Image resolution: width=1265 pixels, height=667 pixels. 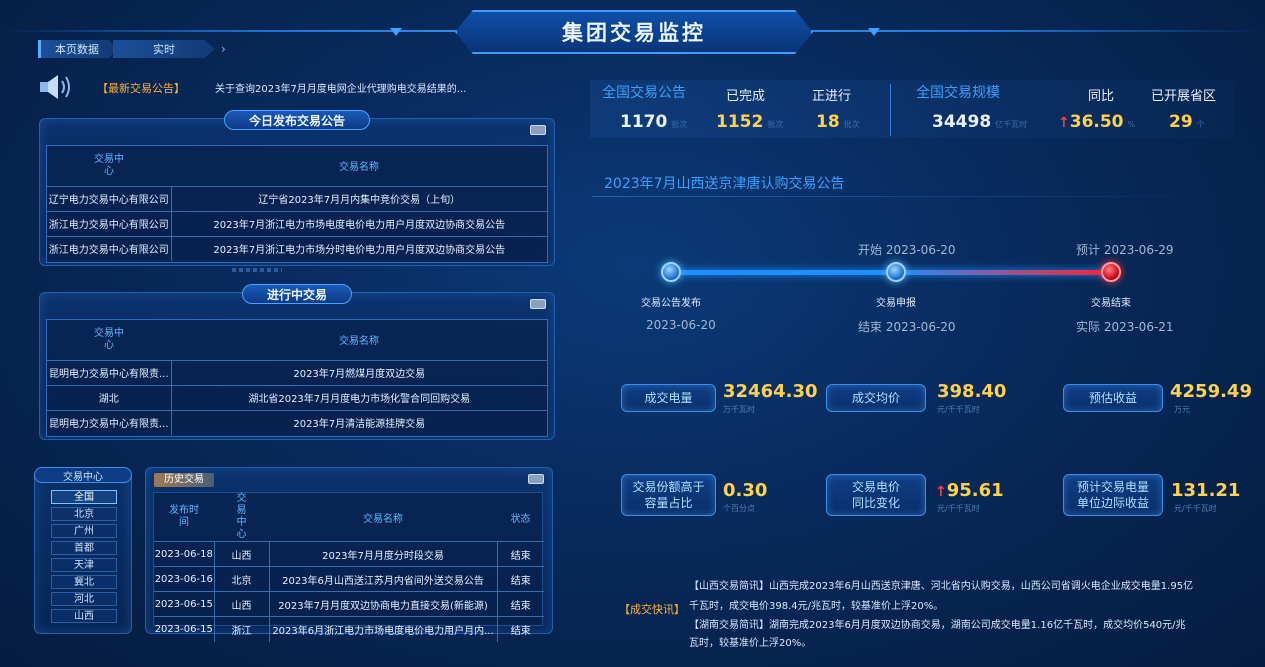 What do you see at coordinates (876, 398) in the screenshot?
I see `metric-avg-price-label: 成交均价` at bounding box center [876, 398].